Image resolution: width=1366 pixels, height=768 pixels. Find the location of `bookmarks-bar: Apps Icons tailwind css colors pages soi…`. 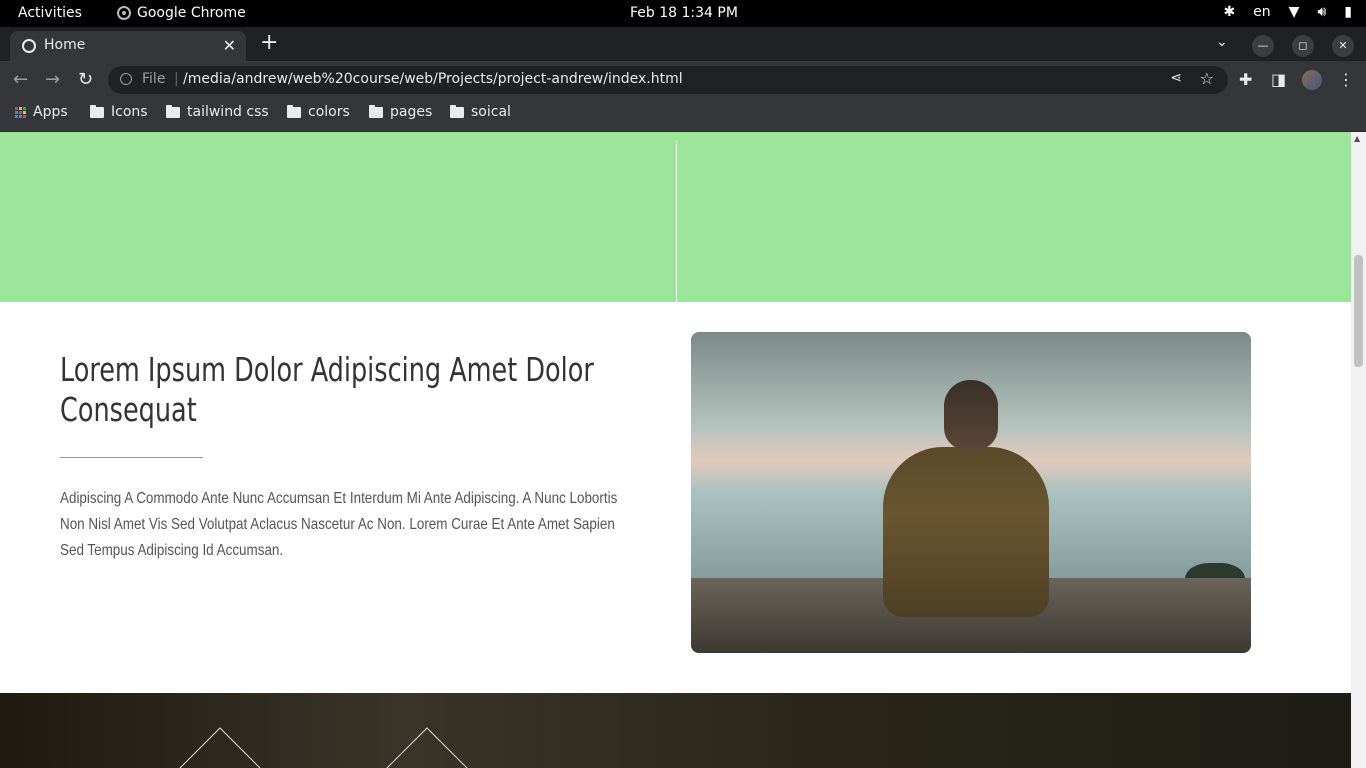

bookmarks-bar: Apps Icons tailwind css colors pages soi… is located at coordinates (683, 115).